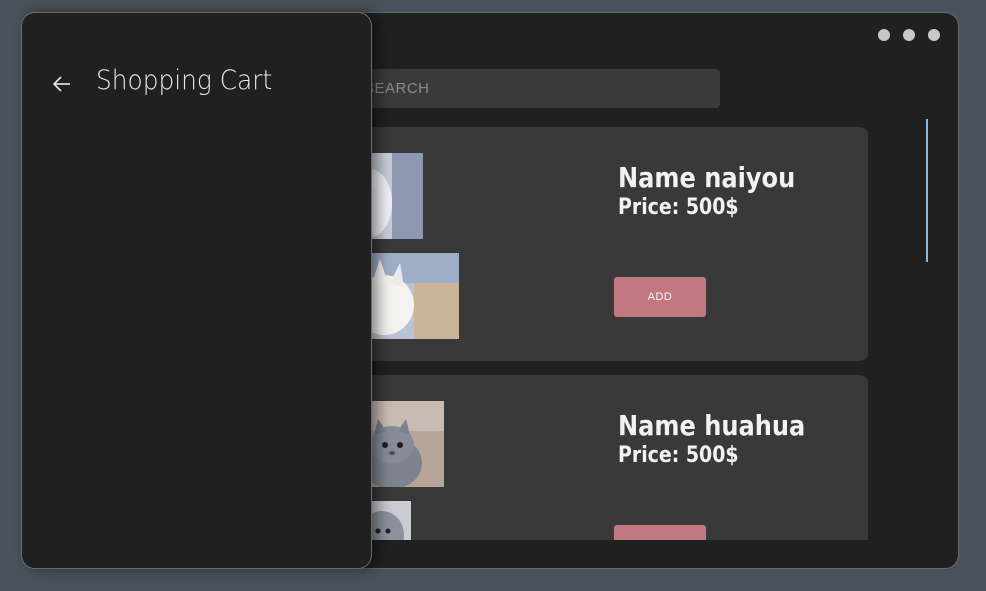  Describe the element at coordinates (537, 88) in the screenshot. I see `search-input` at that location.